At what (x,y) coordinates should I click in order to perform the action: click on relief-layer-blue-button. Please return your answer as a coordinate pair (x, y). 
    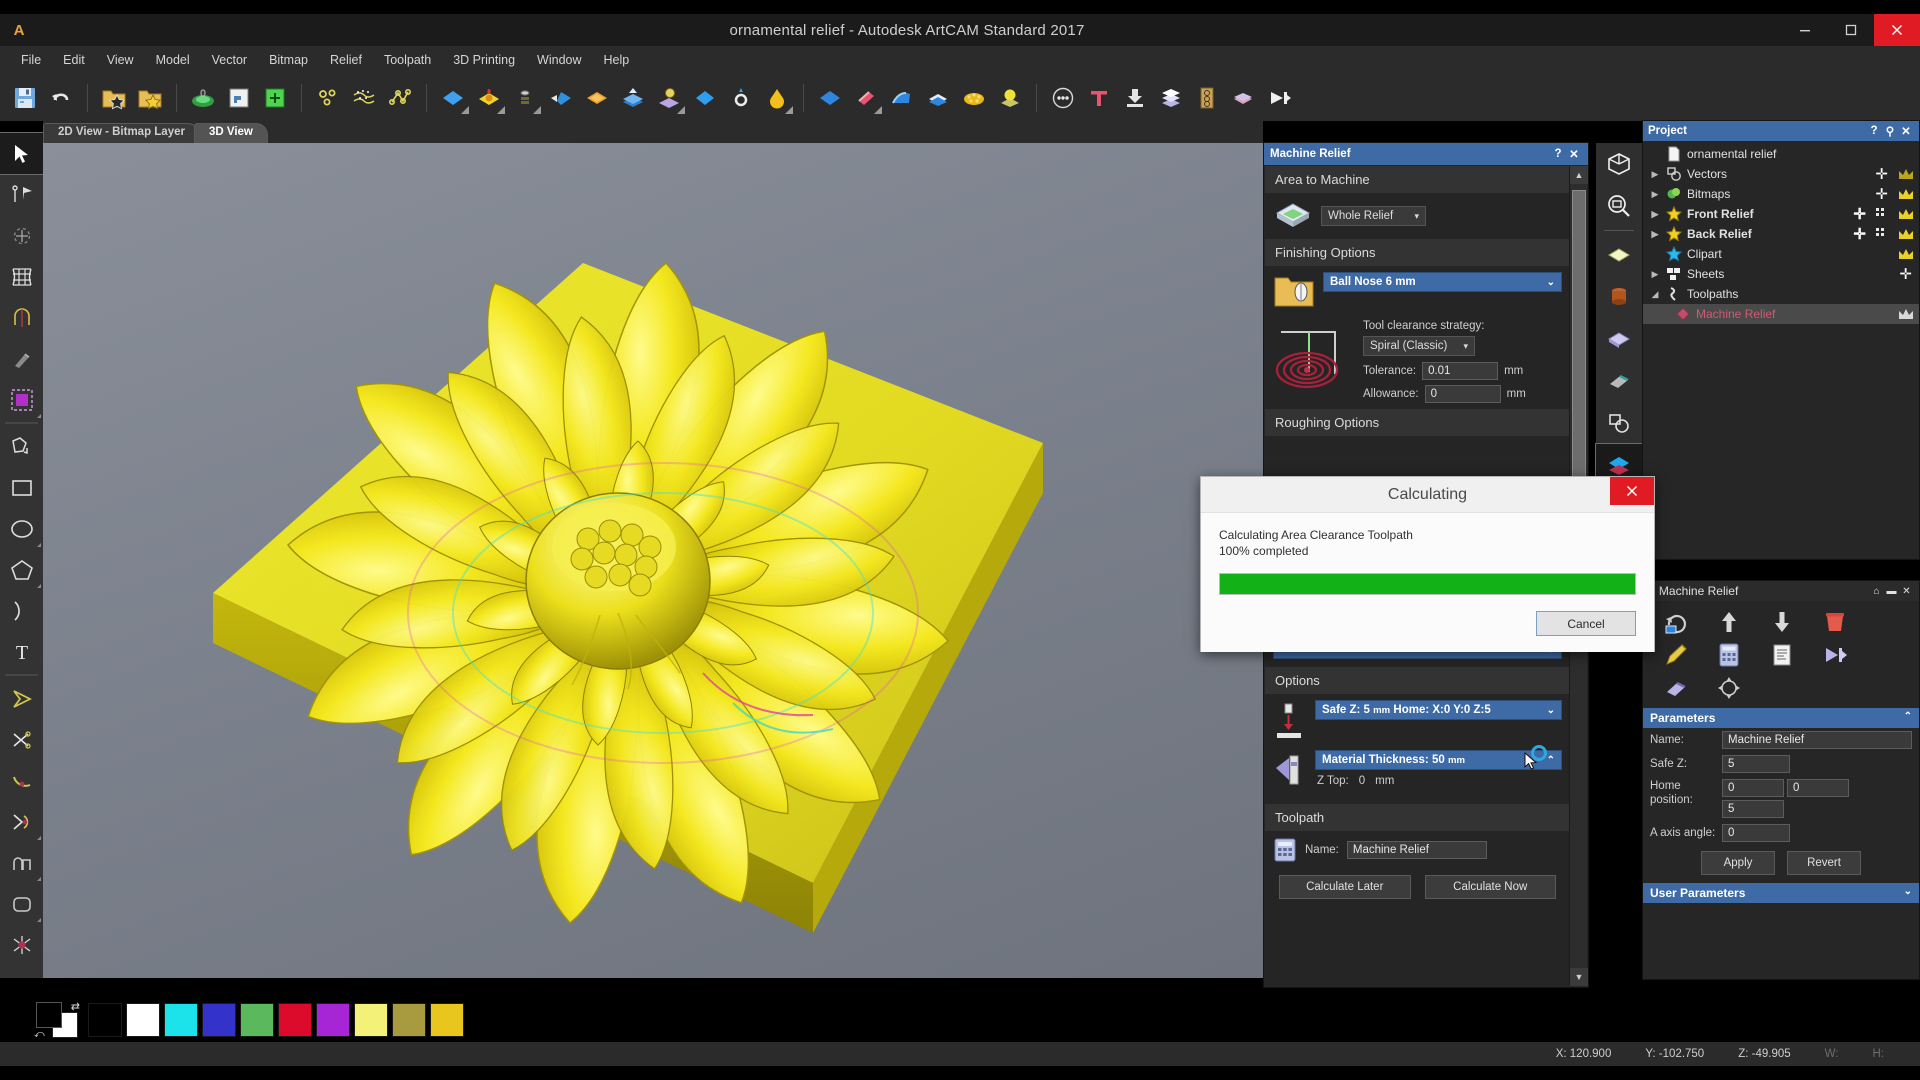
    Looking at the image, I should click on (830, 98).